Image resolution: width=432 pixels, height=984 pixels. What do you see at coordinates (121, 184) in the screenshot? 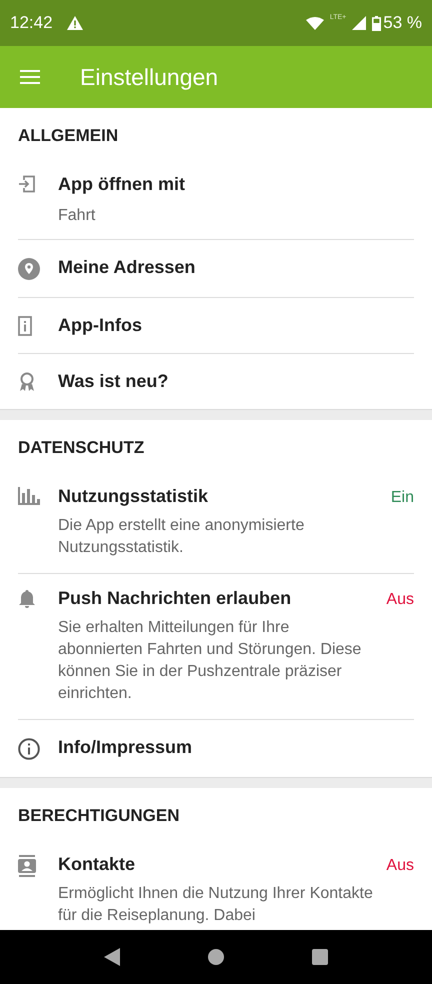
I see `item-title: App öffnen mit` at bounding box center [121, 184].